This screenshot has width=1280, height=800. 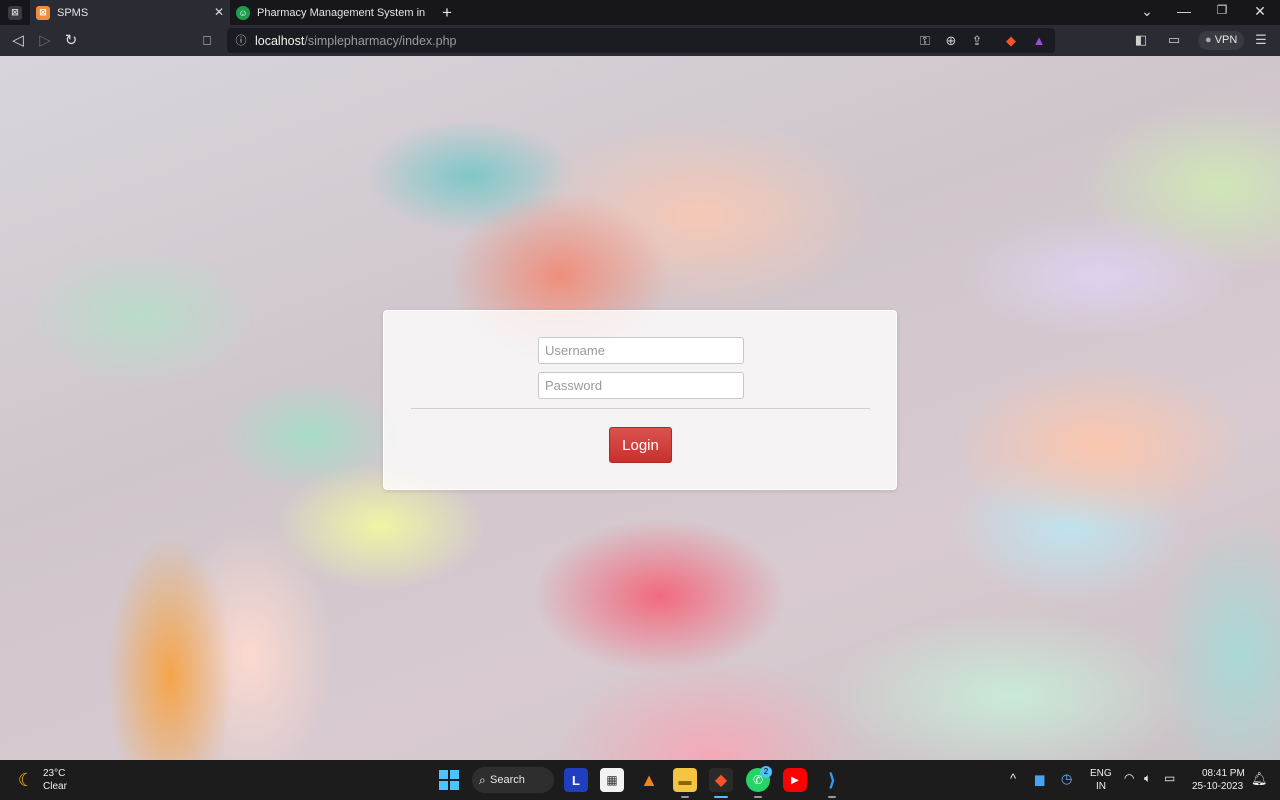 What do you see at coordinates (513, 780) in the screenshot?
I see `taskbar-search: ⌕ Search` at bounding box center [513, 780].